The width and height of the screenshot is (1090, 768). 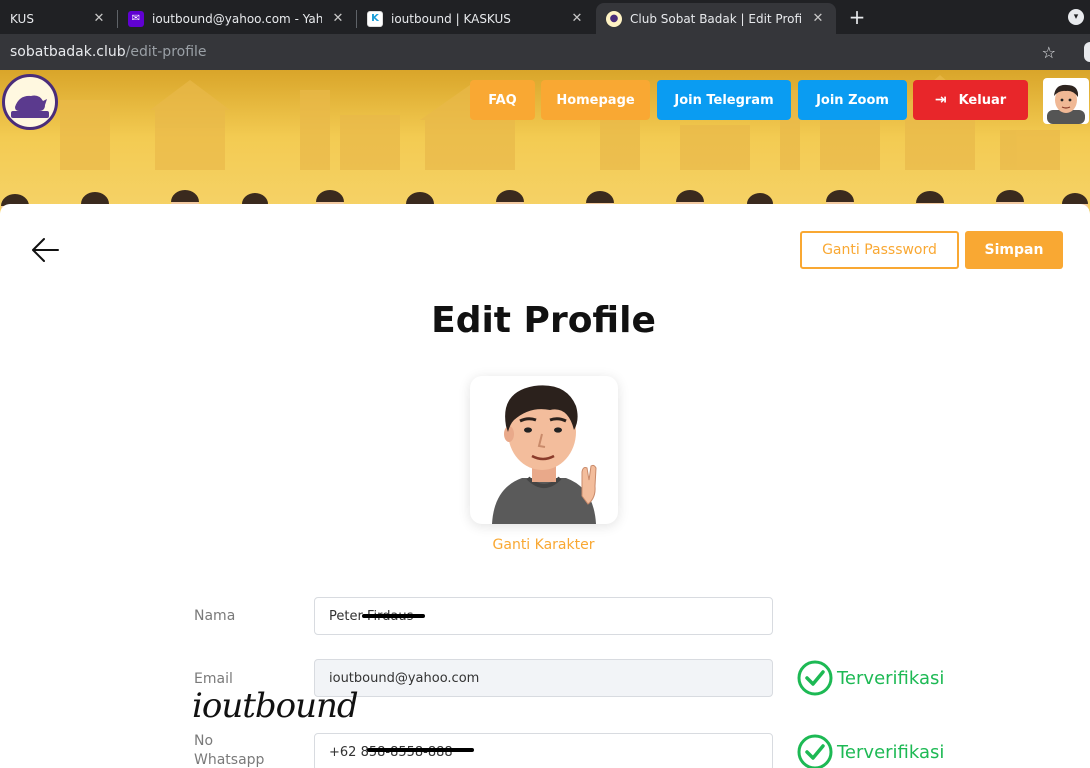 I want to click on page-title: Edit Profile, so click(x=543, y=320).